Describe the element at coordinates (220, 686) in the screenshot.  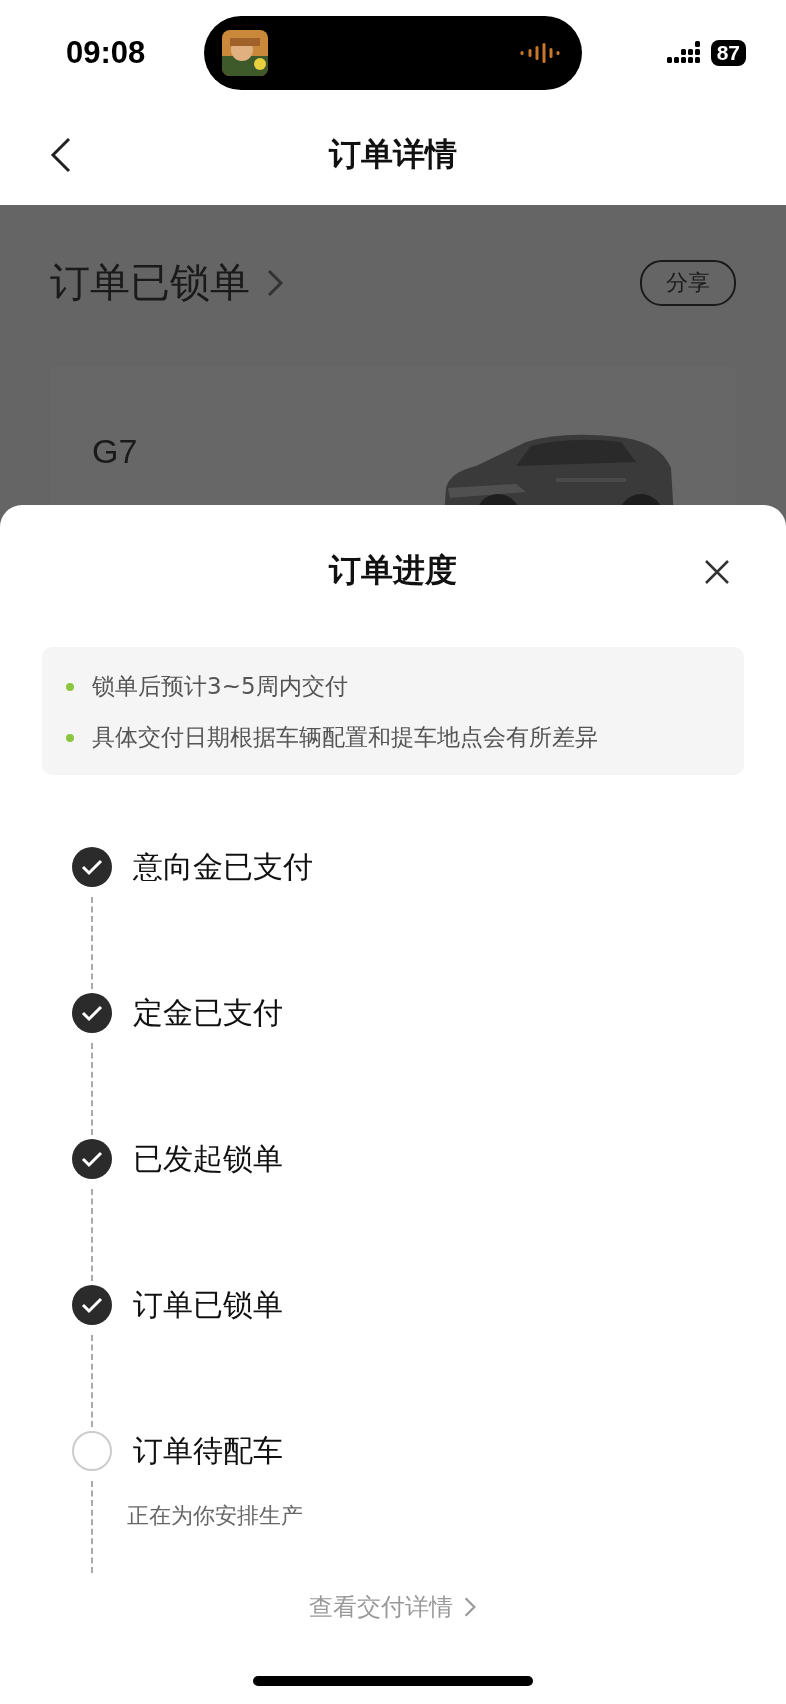
I see `notice-text: 锁单后预计3~5周内交付` at that location.